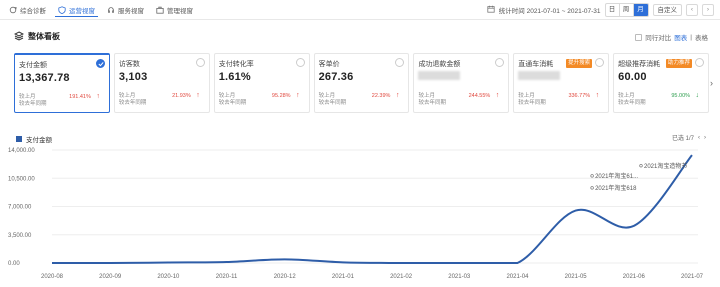 The height and width of the screenshot is (287, 720). Describe the element at coordinates (667, 10) in the screenshot. I see `custom-period-button: 自定义` at that location.